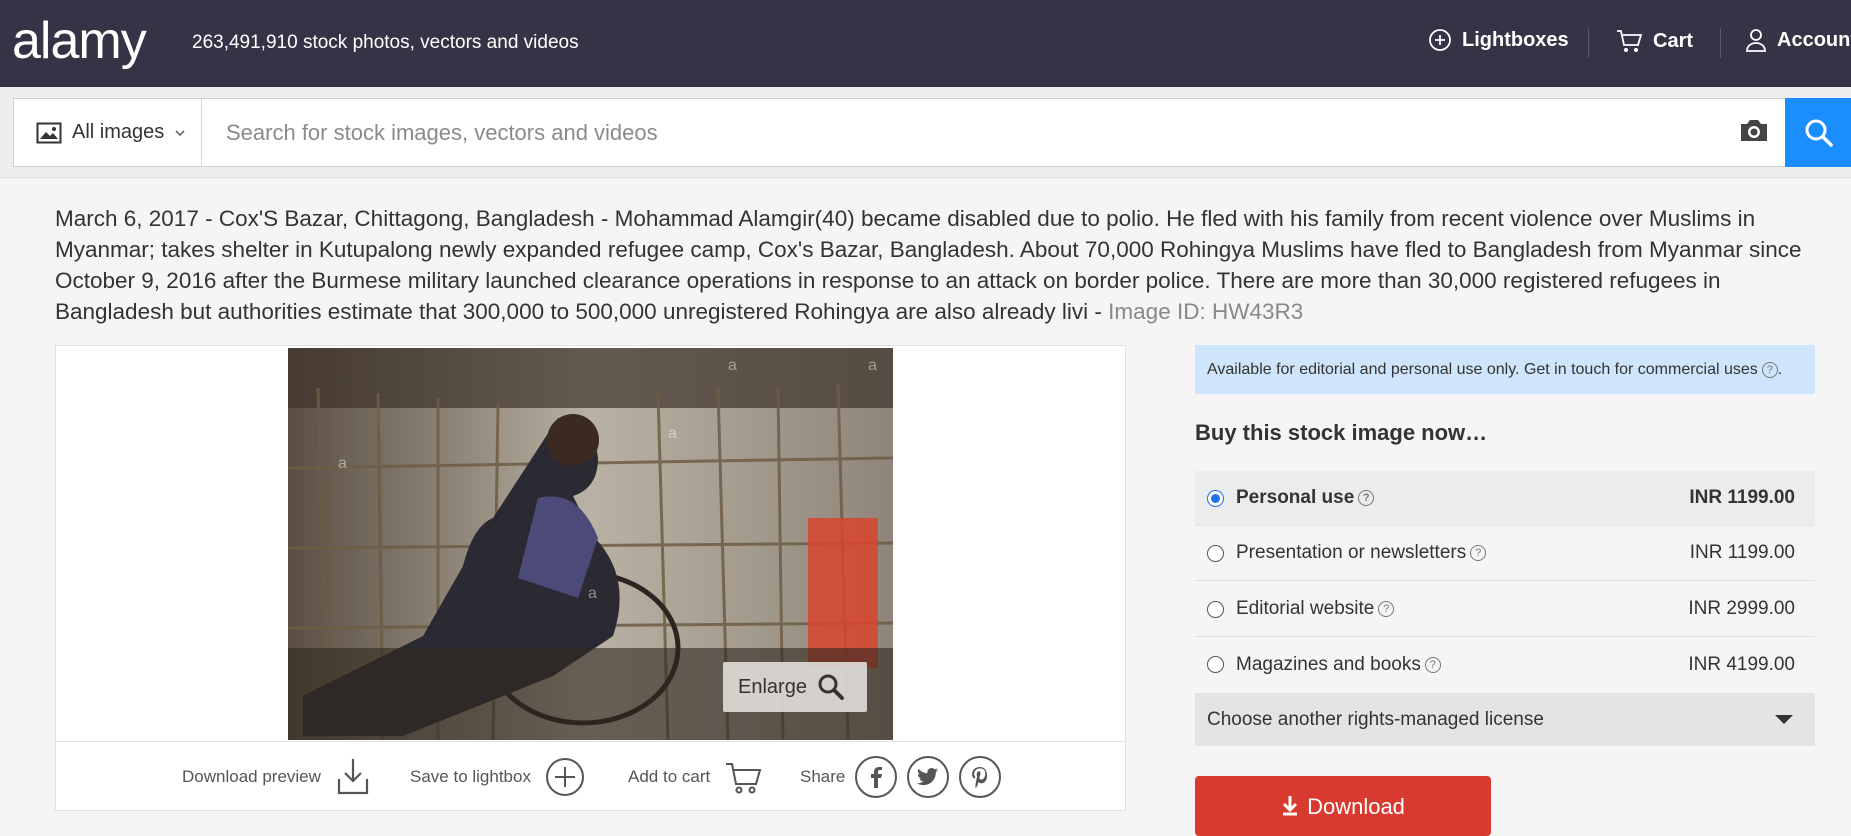 The image size is (1851, 836). What do you see at coordinates (1754, 133) in the screenshot?
I see `camera-icon` at bounding box center [1754, 133].